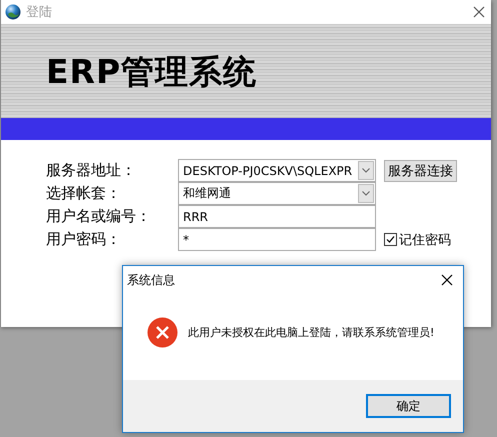  Describe the element at coordinates (277, 170) in the screenshot. I see `dropdown-field: DESKTOP-PJ0CSKV\SQLEXPR` at that location.